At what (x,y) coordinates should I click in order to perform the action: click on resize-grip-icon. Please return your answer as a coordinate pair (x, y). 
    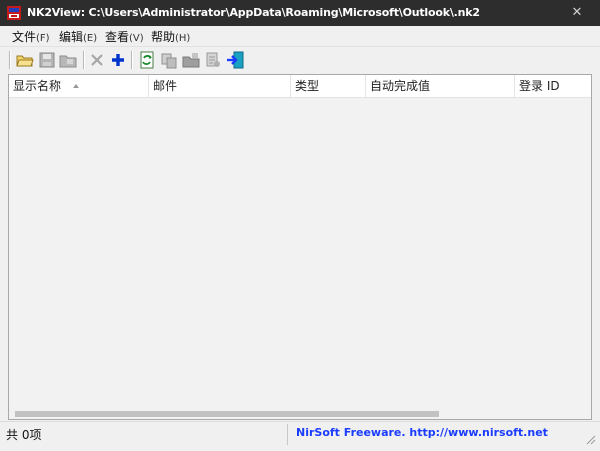
    Looking at the image, I should click on (590, 439).